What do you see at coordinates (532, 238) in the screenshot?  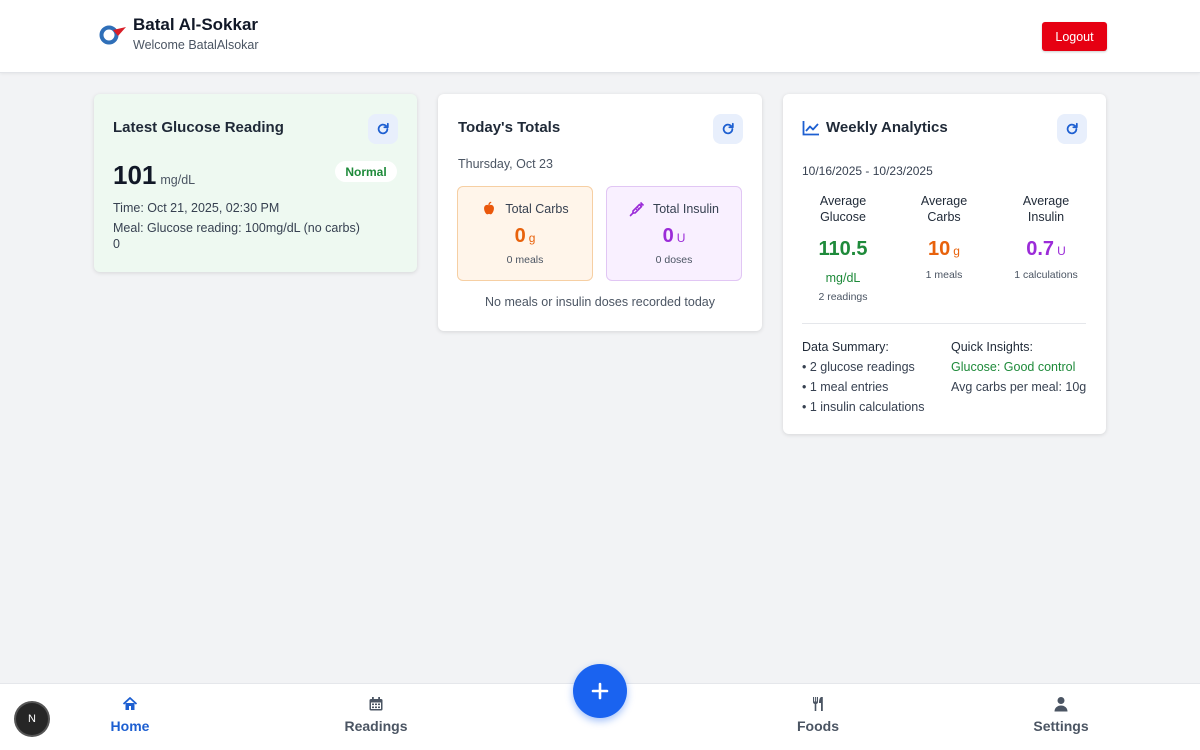 I see `total-carbs-unit: g` at bounding box center [532, 238].